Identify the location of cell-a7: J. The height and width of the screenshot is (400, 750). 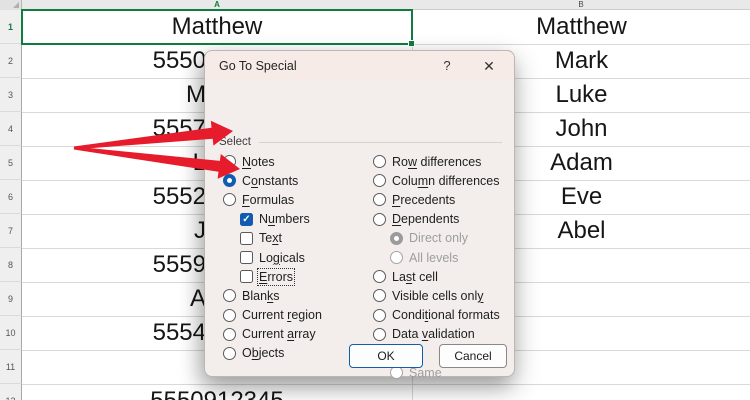
(114, 231).